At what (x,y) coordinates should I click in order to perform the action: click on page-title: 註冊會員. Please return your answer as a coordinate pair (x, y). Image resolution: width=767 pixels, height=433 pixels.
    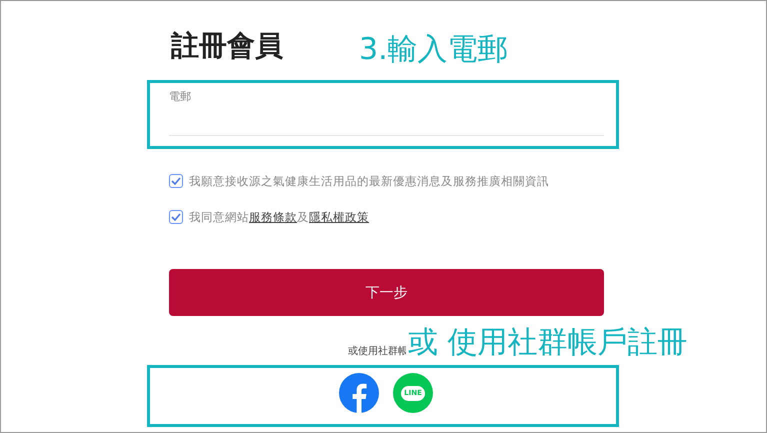
    Looking at the image, I should click on (227, 46).